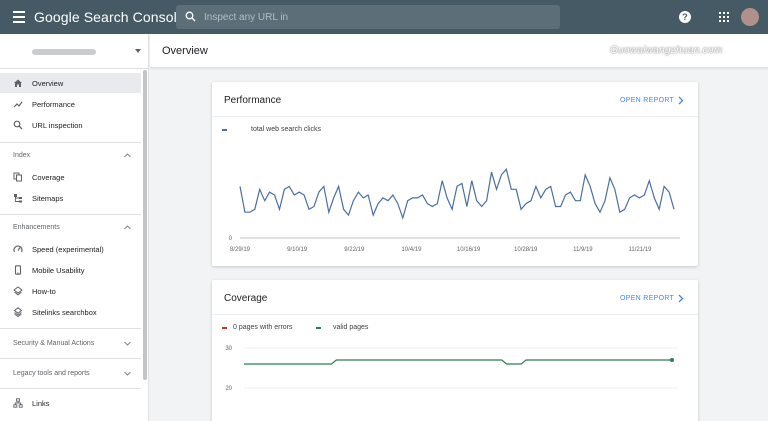 This screenshot has height=421, width=768. What do you see at coordinates (22, 155) in the screenshot?
I see `section-label: Index` at bounding box center [22, 155].